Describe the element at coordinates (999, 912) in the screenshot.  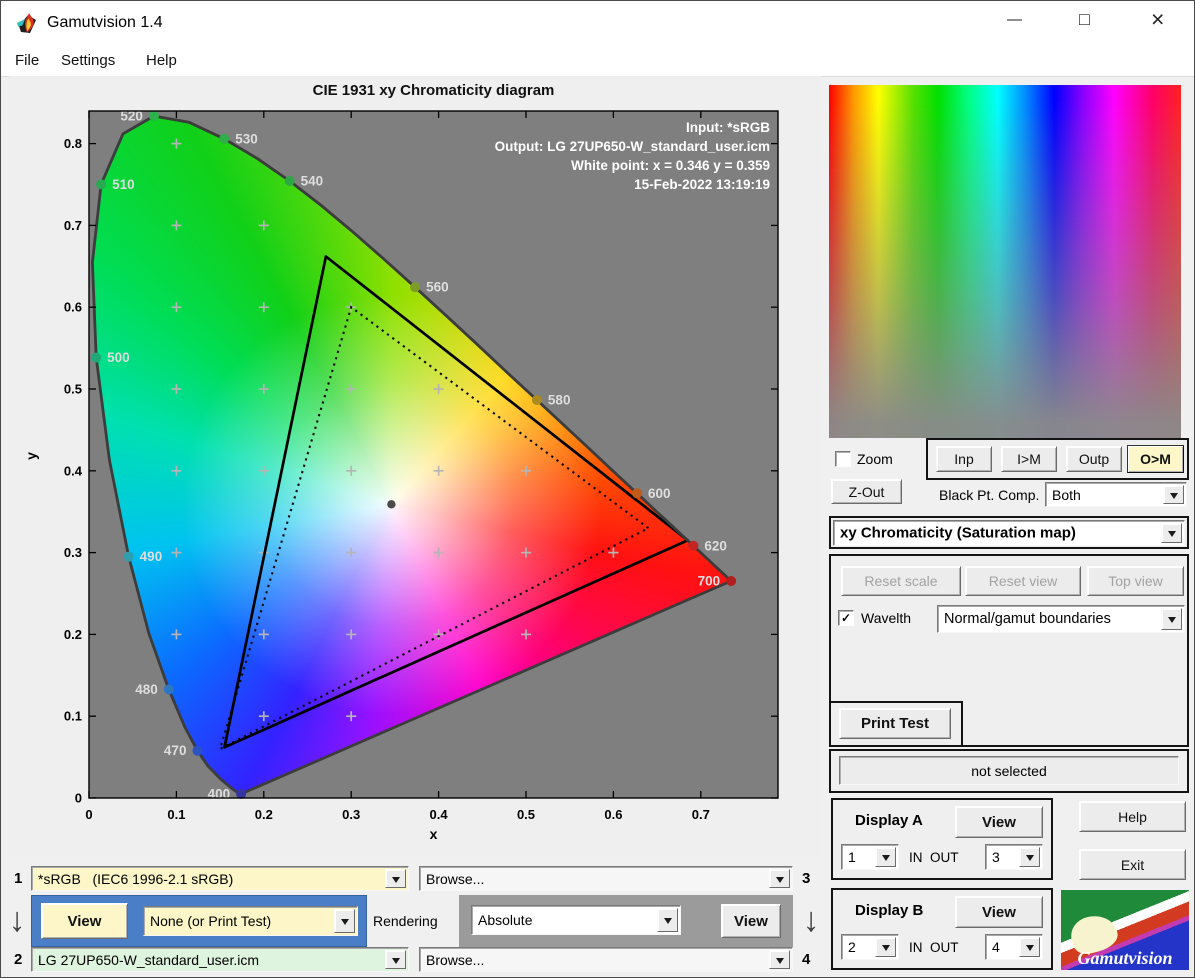
I see `display-b-view-button: View` at that location.